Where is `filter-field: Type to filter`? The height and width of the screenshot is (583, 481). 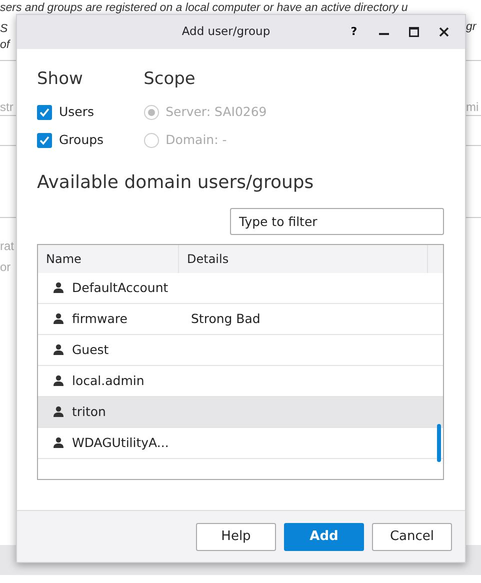
filter-field: Type to filter is located at coordinates (337, 221).